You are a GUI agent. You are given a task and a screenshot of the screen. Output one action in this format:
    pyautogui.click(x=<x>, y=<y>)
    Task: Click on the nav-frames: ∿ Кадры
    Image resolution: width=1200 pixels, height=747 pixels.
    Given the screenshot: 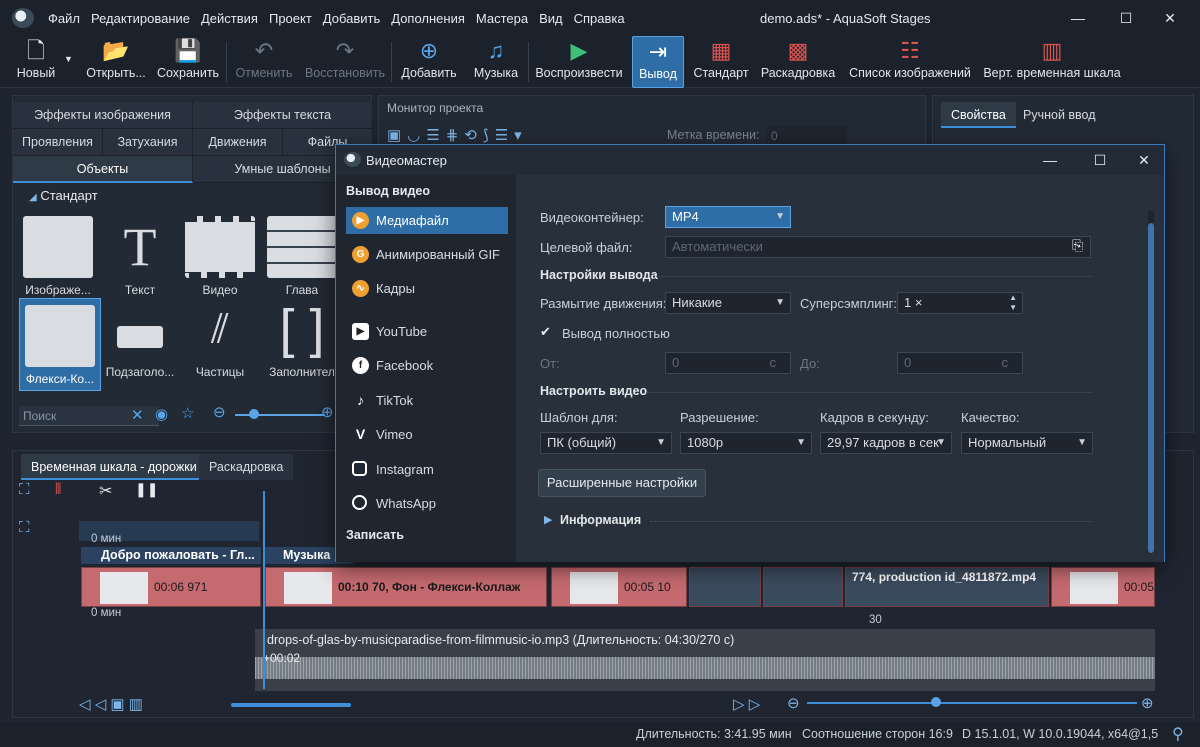 What is the action you would take?
    pyautogui.click(x=427, y=288)
    